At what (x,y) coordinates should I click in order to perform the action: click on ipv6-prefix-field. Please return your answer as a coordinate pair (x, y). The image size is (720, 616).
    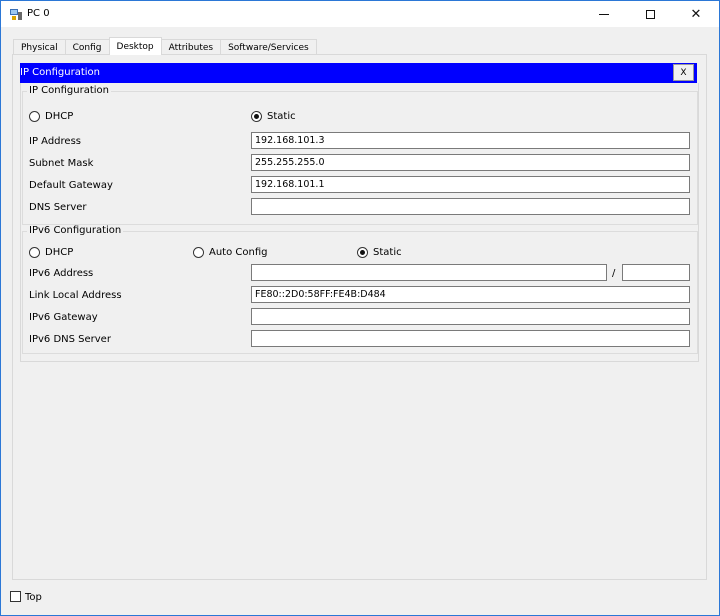
    Looking at the image, I should click on (656, 272).